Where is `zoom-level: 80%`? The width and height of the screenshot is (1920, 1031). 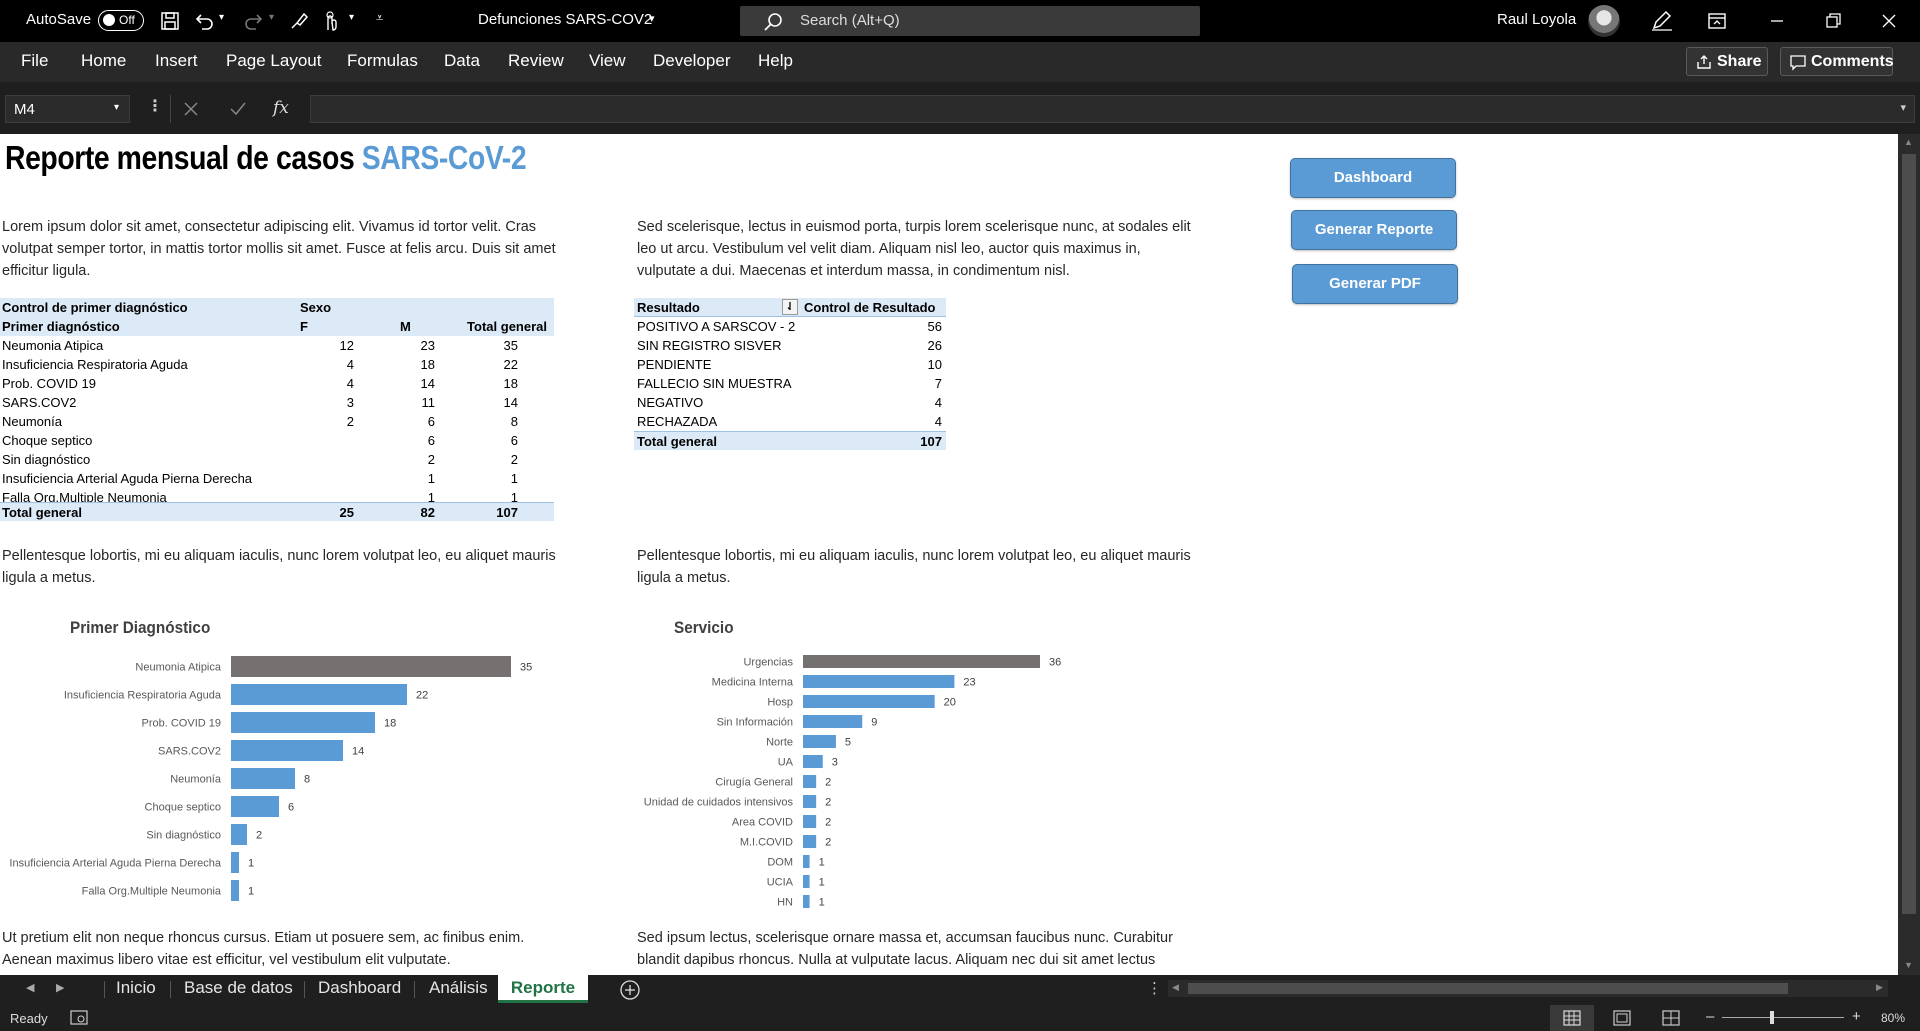 zoom-level: 80% is located at coordinates (1893, 1018).